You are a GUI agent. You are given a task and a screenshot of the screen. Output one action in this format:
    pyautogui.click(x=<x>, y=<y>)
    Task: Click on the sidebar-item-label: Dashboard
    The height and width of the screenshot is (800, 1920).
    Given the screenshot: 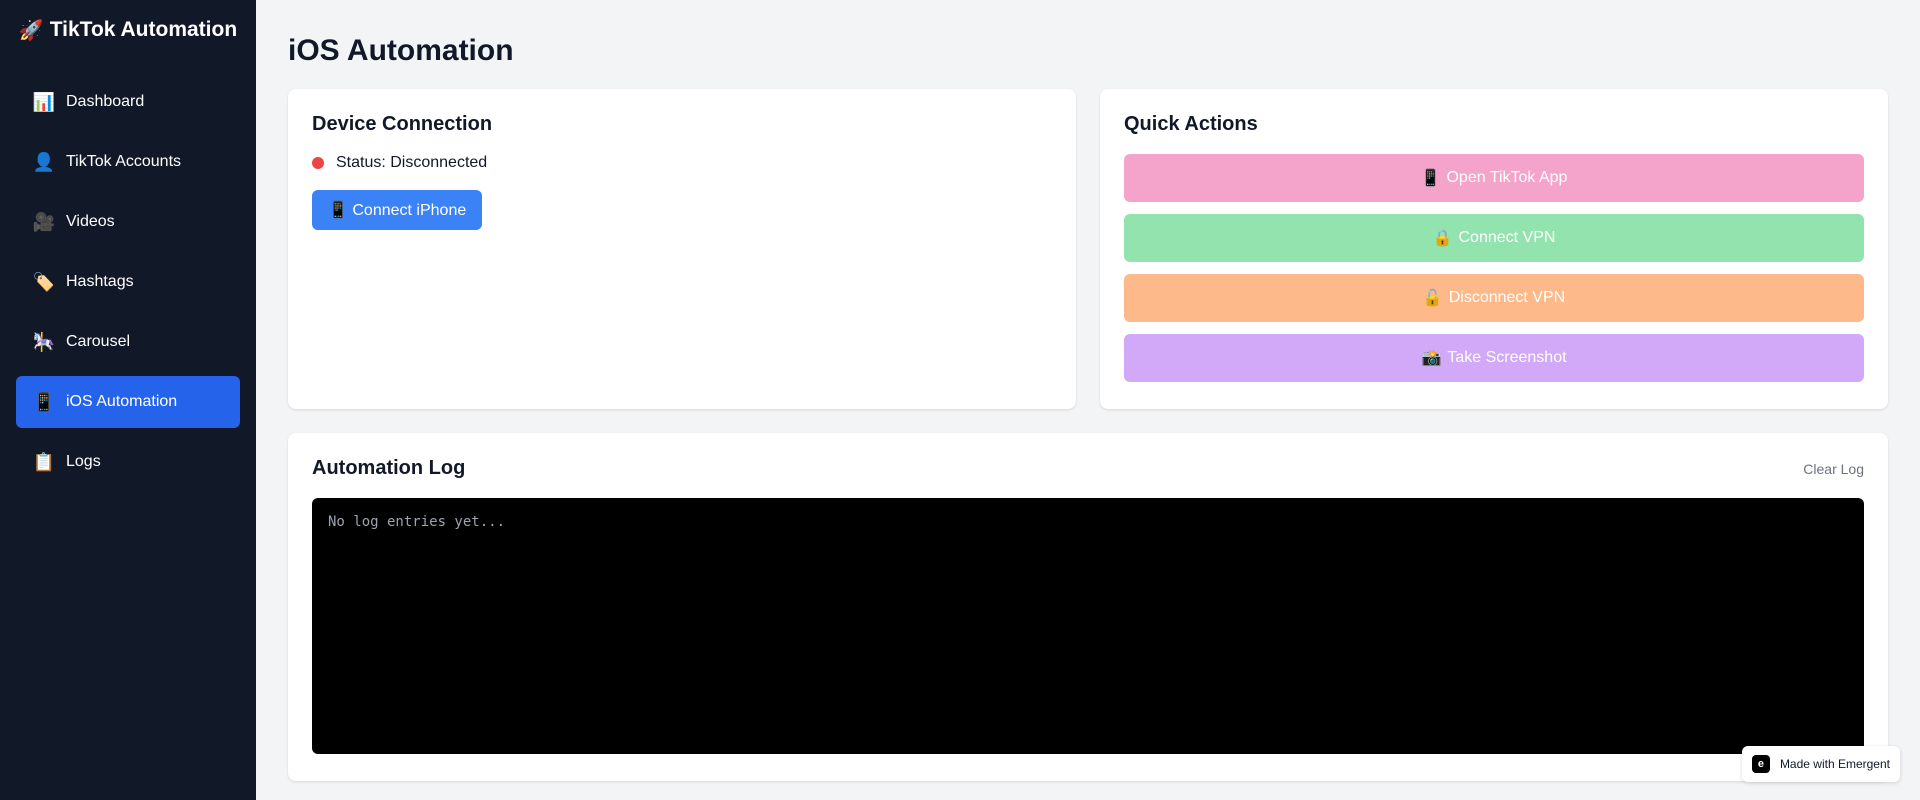 What is the action you would take?
    pyautogui.click(x=105, y=101)
    